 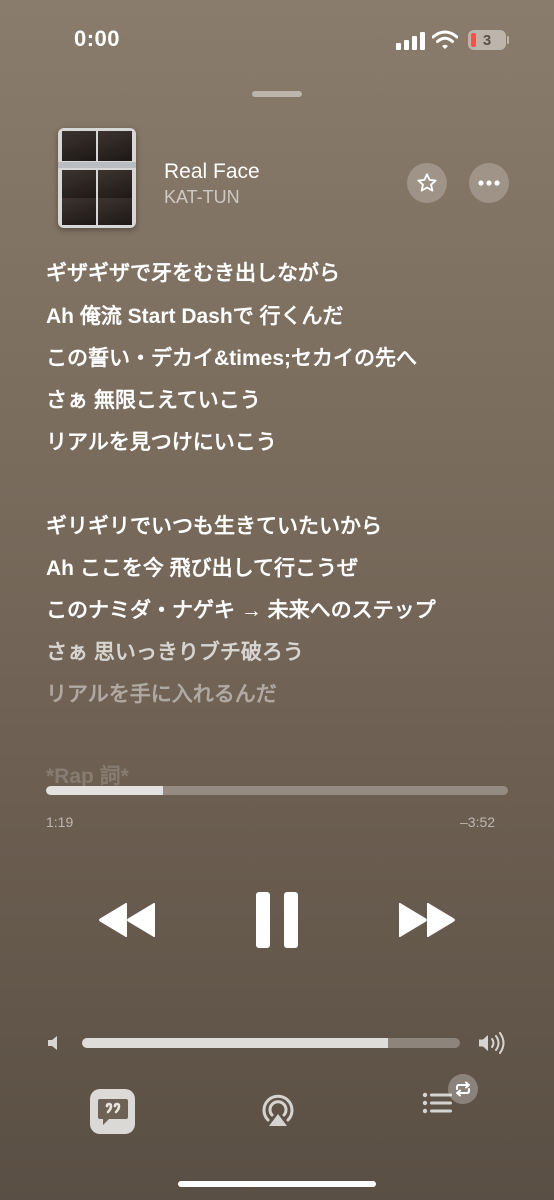 I want to click on playback-scrubber, so click(x=277, y=790).